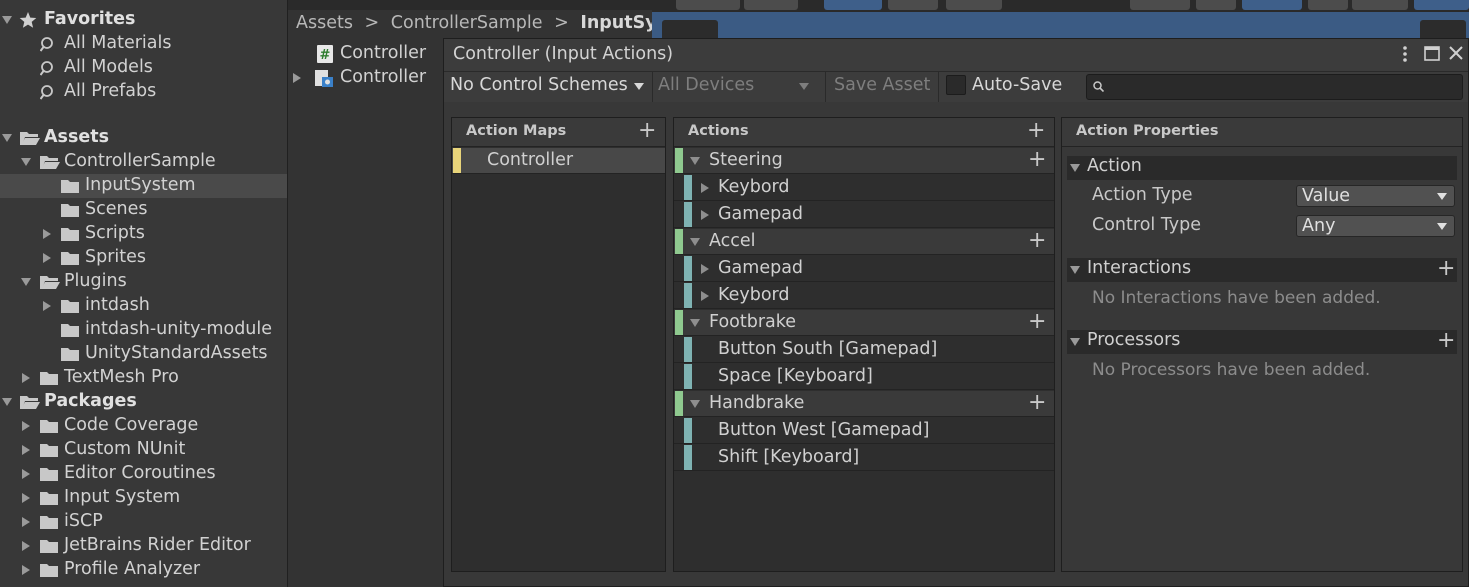 This screenshot has height=587, width=1469. What do you see at coordinates (143, 426) in the screenshot?
I see `package-item: Code Coverage` at bounding box center [143, 426].